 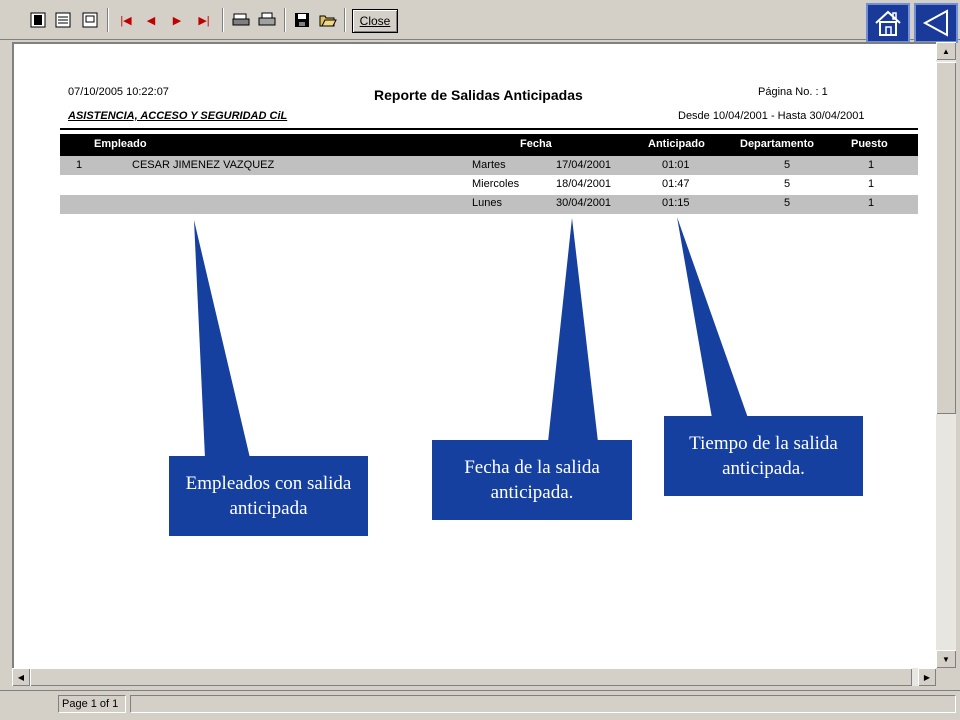 I want to click on callout-empleados: Empleados con salida anticipada, so click(x=268, y=496).